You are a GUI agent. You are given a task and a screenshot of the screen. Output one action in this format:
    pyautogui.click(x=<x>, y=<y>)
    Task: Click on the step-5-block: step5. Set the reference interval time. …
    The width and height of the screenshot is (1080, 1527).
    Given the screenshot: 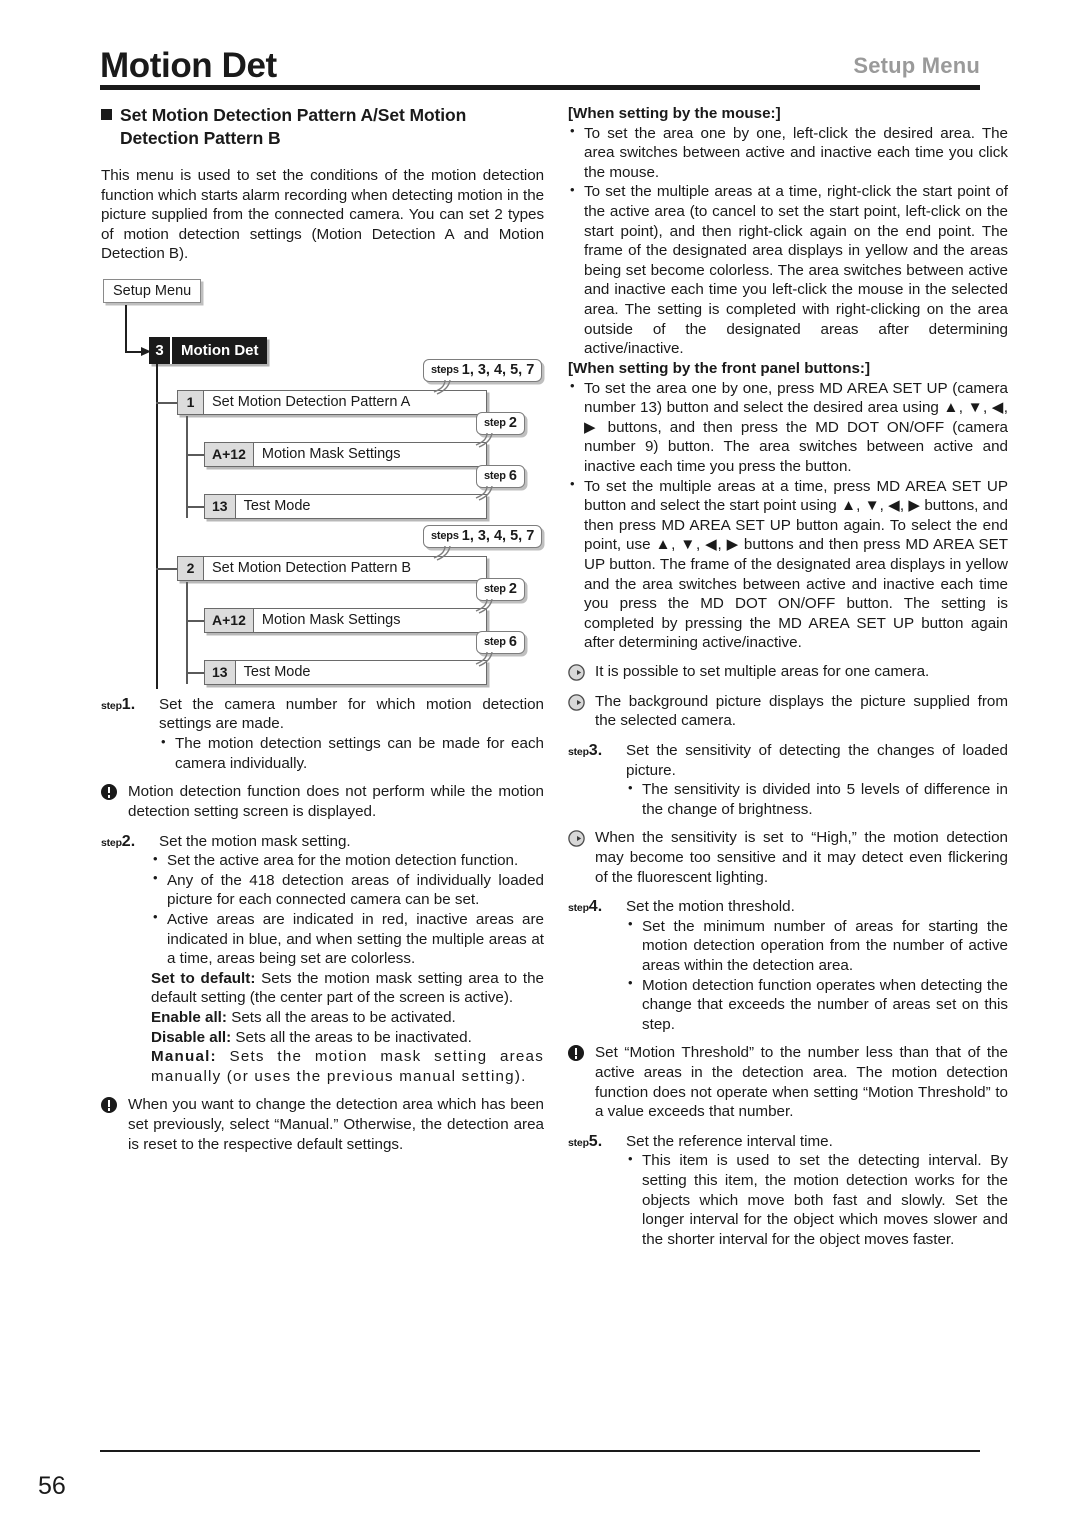 What is the action you would take?
    pyautogui.click(x=788, y=1191)
    